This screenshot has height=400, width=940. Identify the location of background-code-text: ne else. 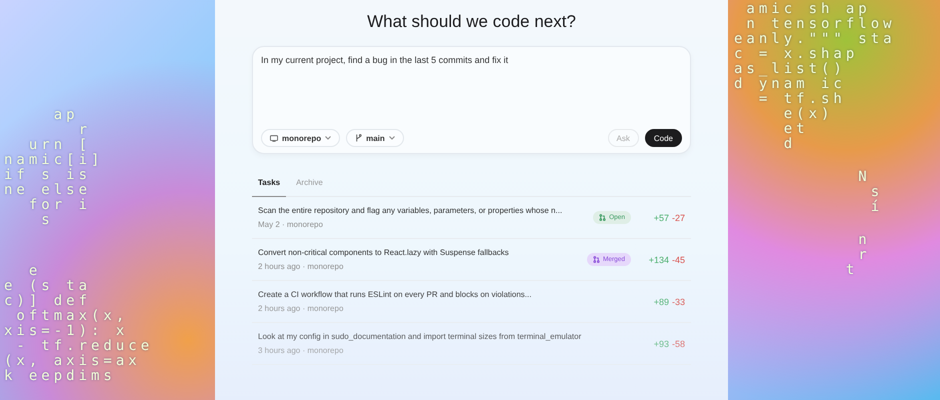
(48, 190).